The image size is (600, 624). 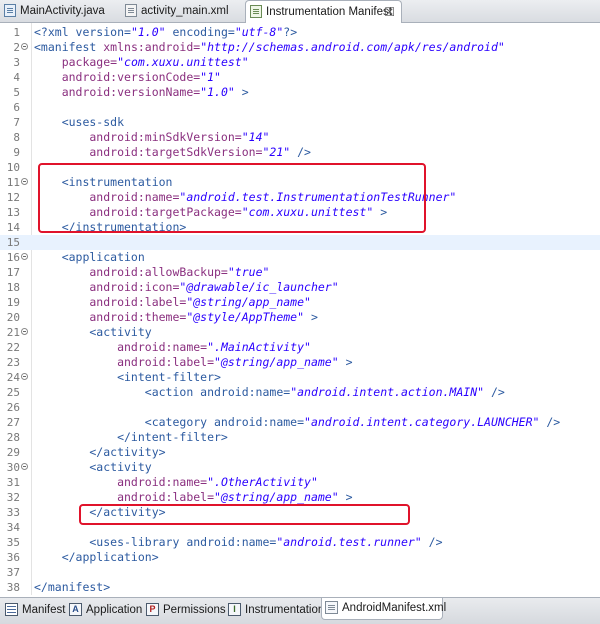 What do you see at coordinates (389, 12) in the screenshot?
I see `close-tab-icon: ☒` at bounding box center [389, 12].